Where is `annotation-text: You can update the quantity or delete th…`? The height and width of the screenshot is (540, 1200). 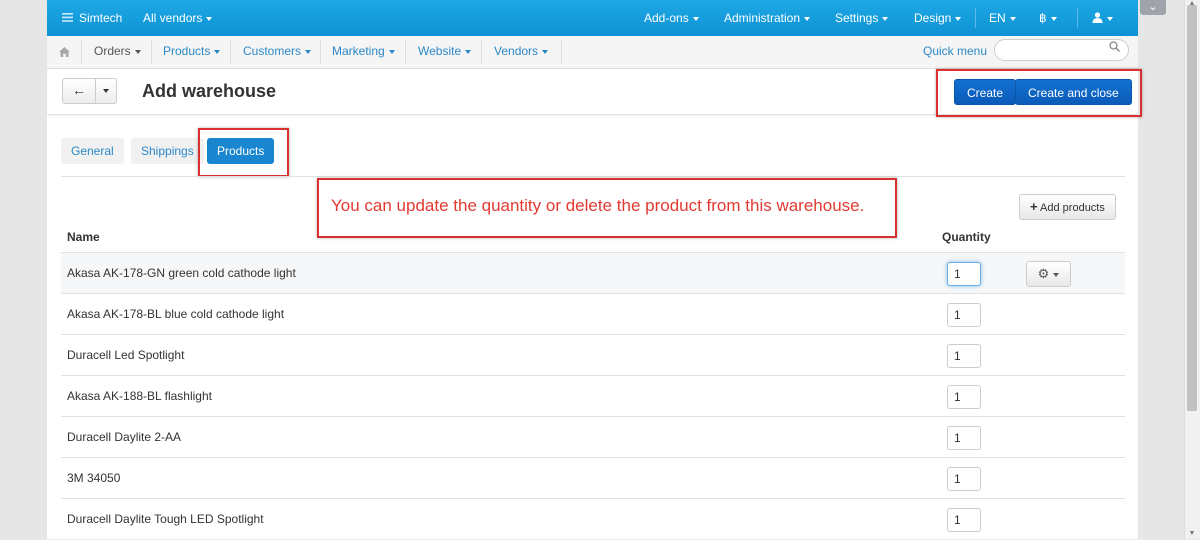 annotation-text: You can update the quantity or delete th… is located at coordinates (598, 205).